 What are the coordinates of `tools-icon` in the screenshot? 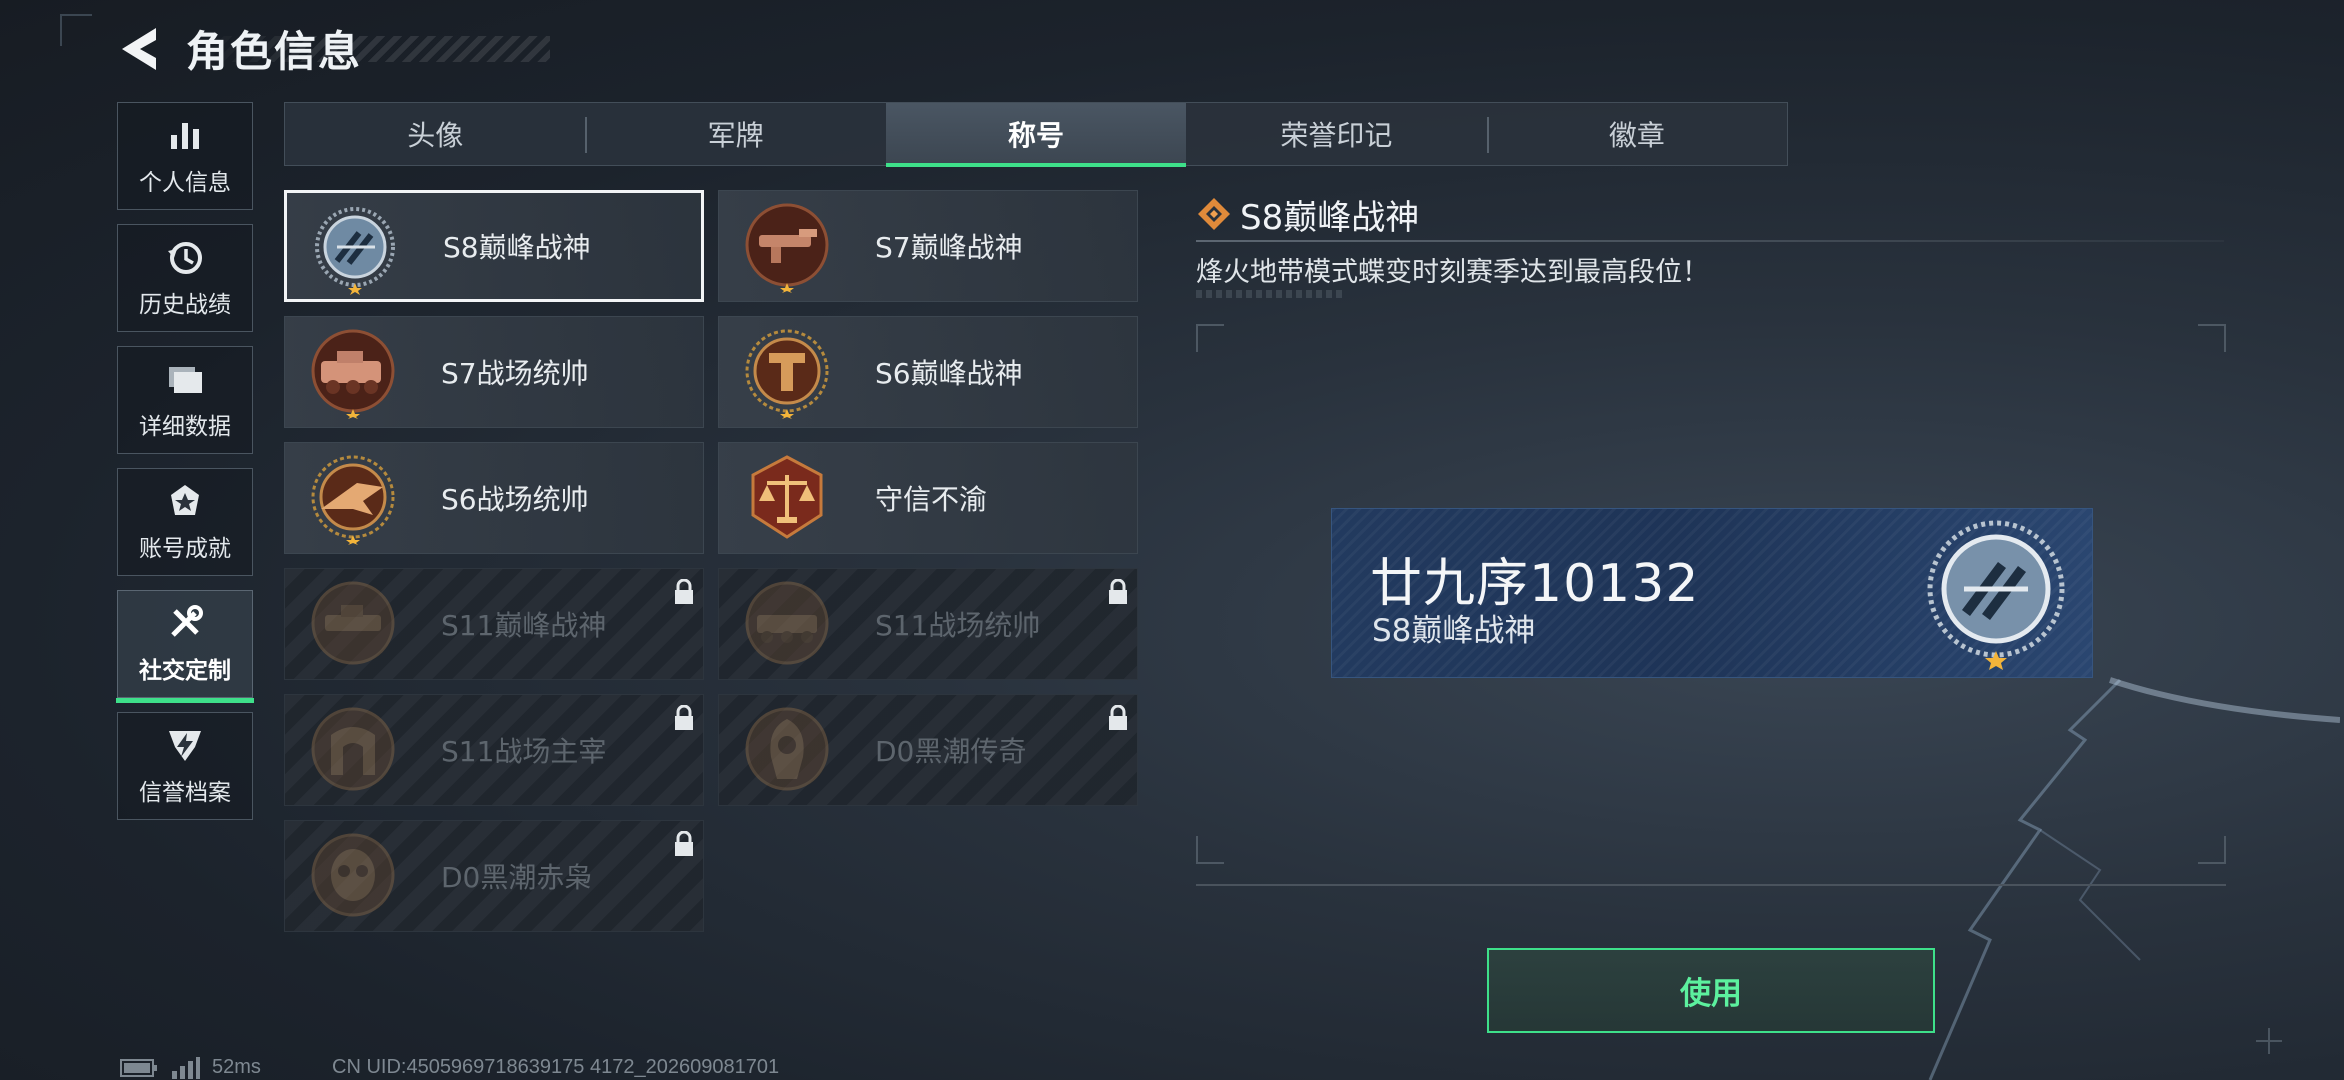 It's located at (187, 621).